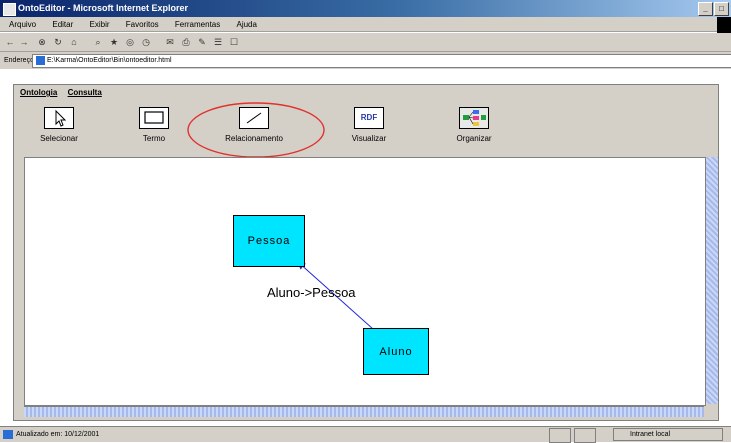  Describe the element at coordinates (24, 42) in the screenshot. I see `forward-icon: →` at that location.